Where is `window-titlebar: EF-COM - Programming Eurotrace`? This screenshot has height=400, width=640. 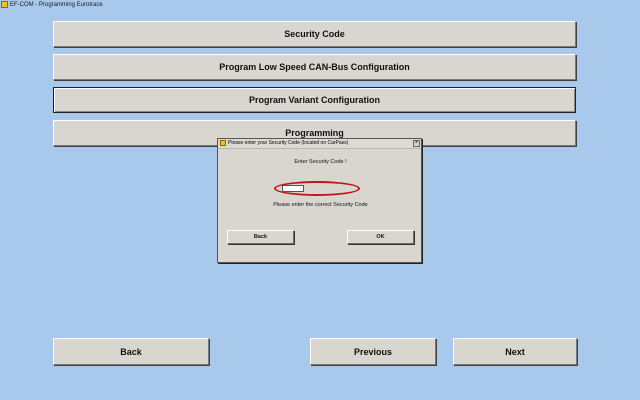 window-titlebar: EF-COM - Programming Eurotrace is located at coordinates (320, 5).